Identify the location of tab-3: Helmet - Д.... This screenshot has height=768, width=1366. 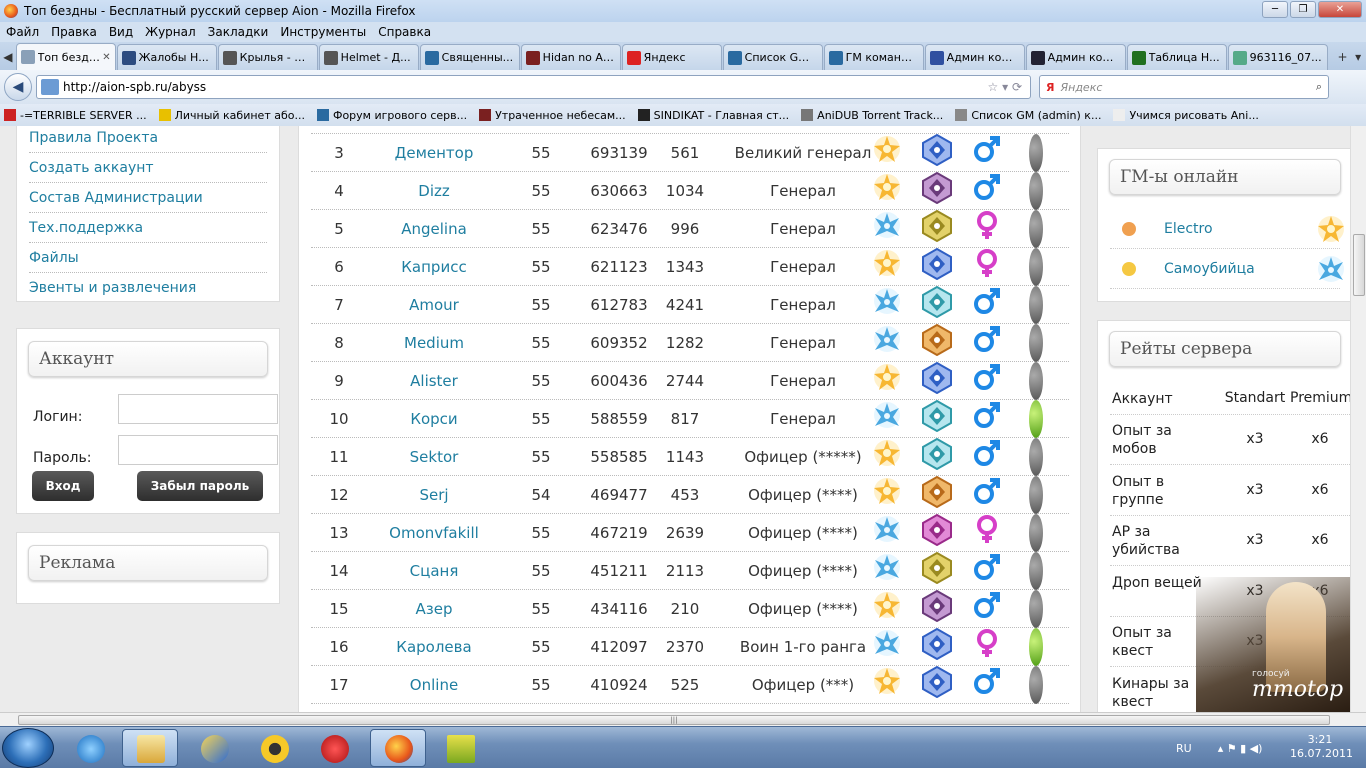
(368, 57).